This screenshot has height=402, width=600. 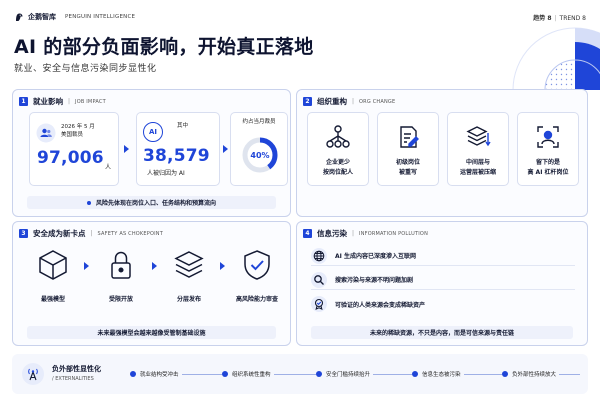 I want to click on org-card-label: 初级岗位 被重写, so click(x=407, y=167).